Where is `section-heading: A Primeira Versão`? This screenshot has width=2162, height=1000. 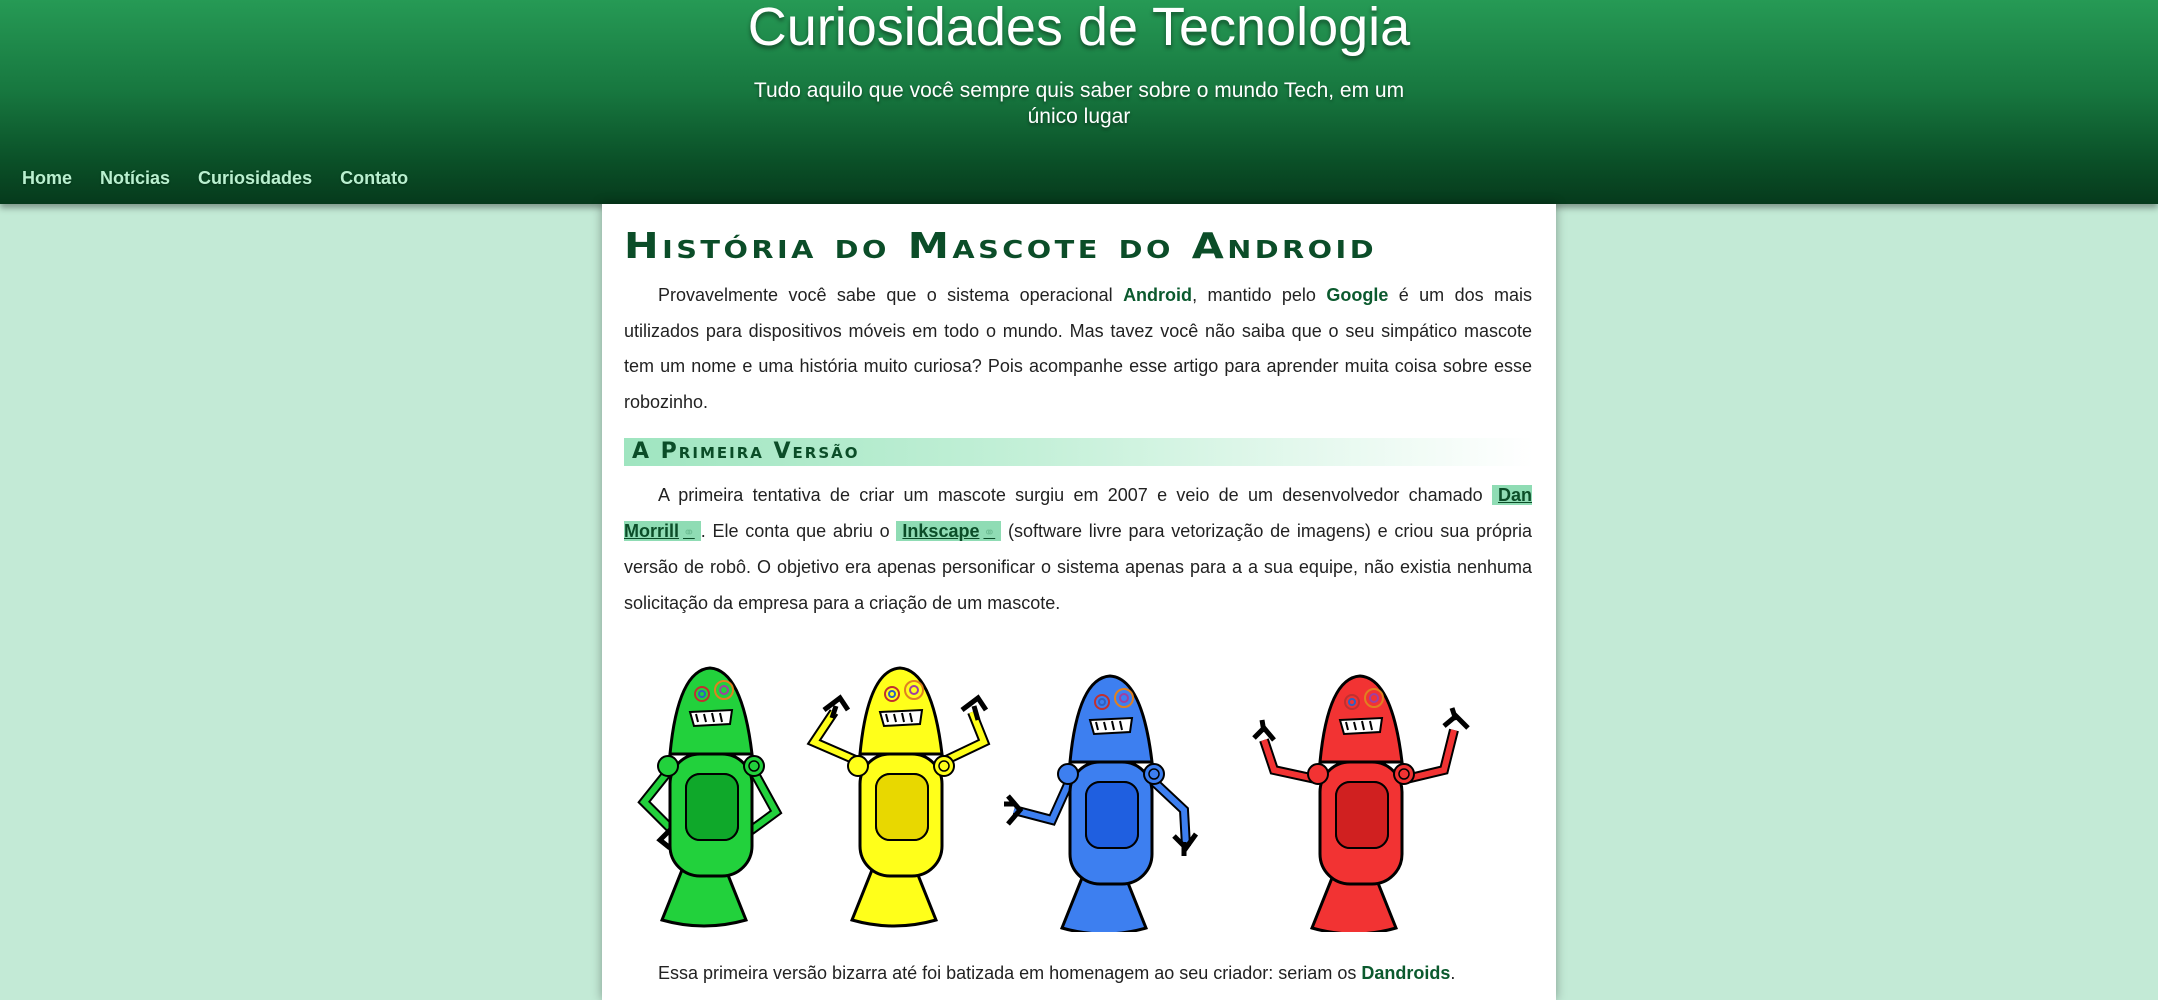 section-heading: A Primeira Versão is located at coordinates (746, 451).